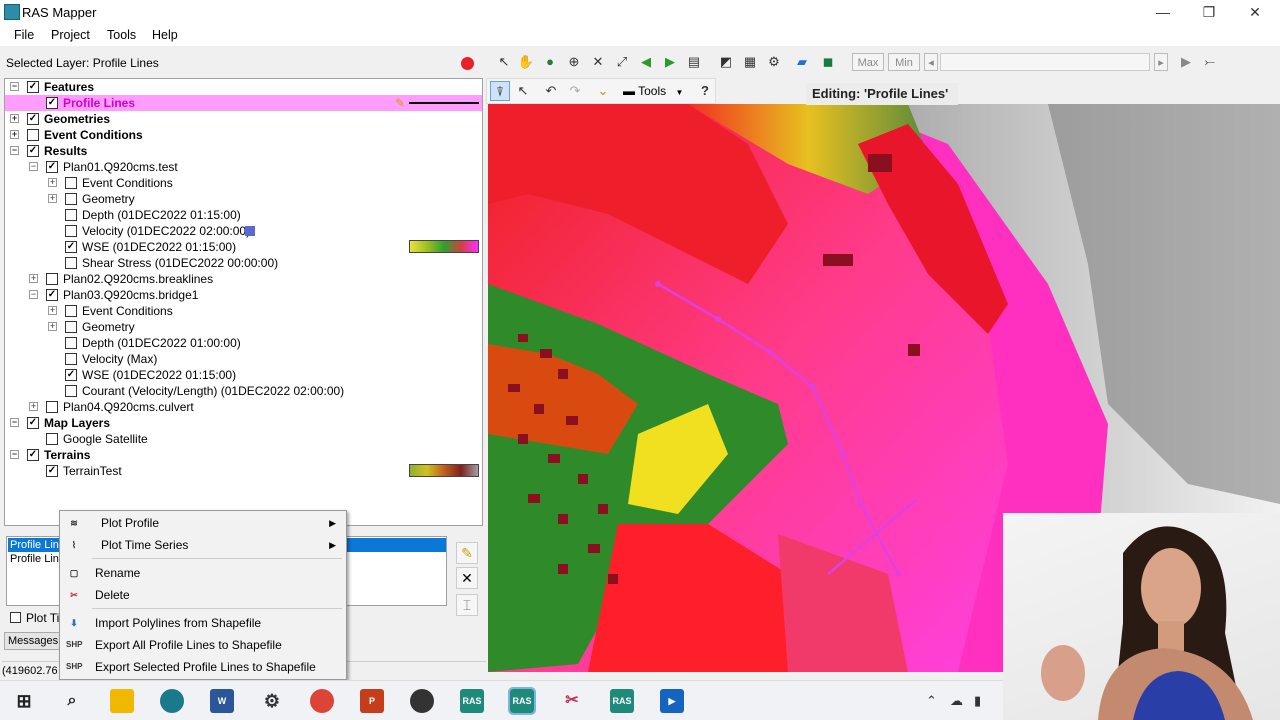 This screenshot has width=1280, height=720. I want to click on menu-project: Project, so click(70, 35).